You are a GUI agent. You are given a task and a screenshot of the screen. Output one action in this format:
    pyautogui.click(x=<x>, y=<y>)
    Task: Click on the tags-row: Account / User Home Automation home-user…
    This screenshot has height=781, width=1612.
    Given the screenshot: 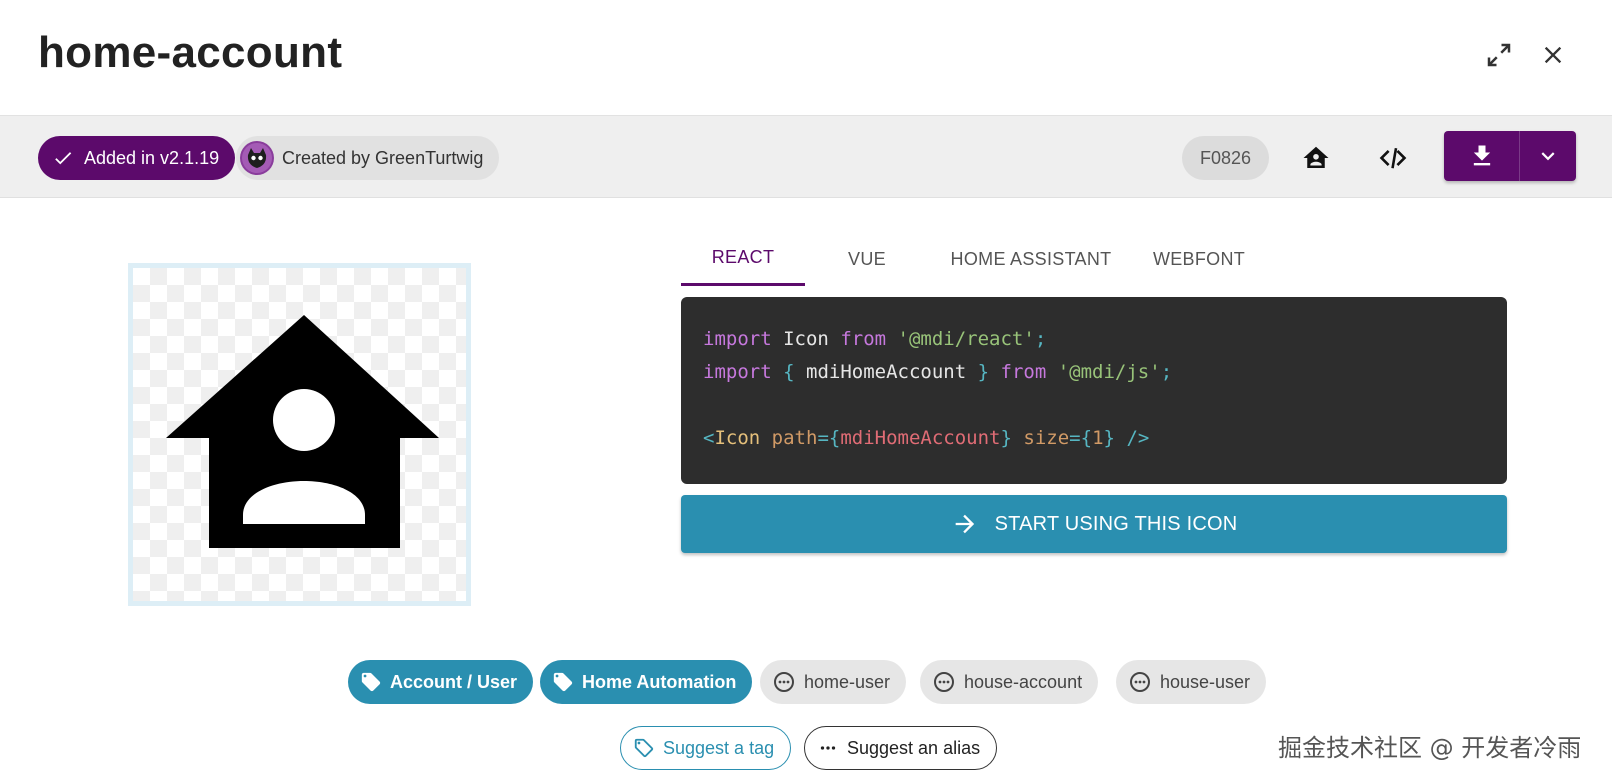 What is the action you would take?
    pyautogui.click(x=806, y=682)
    